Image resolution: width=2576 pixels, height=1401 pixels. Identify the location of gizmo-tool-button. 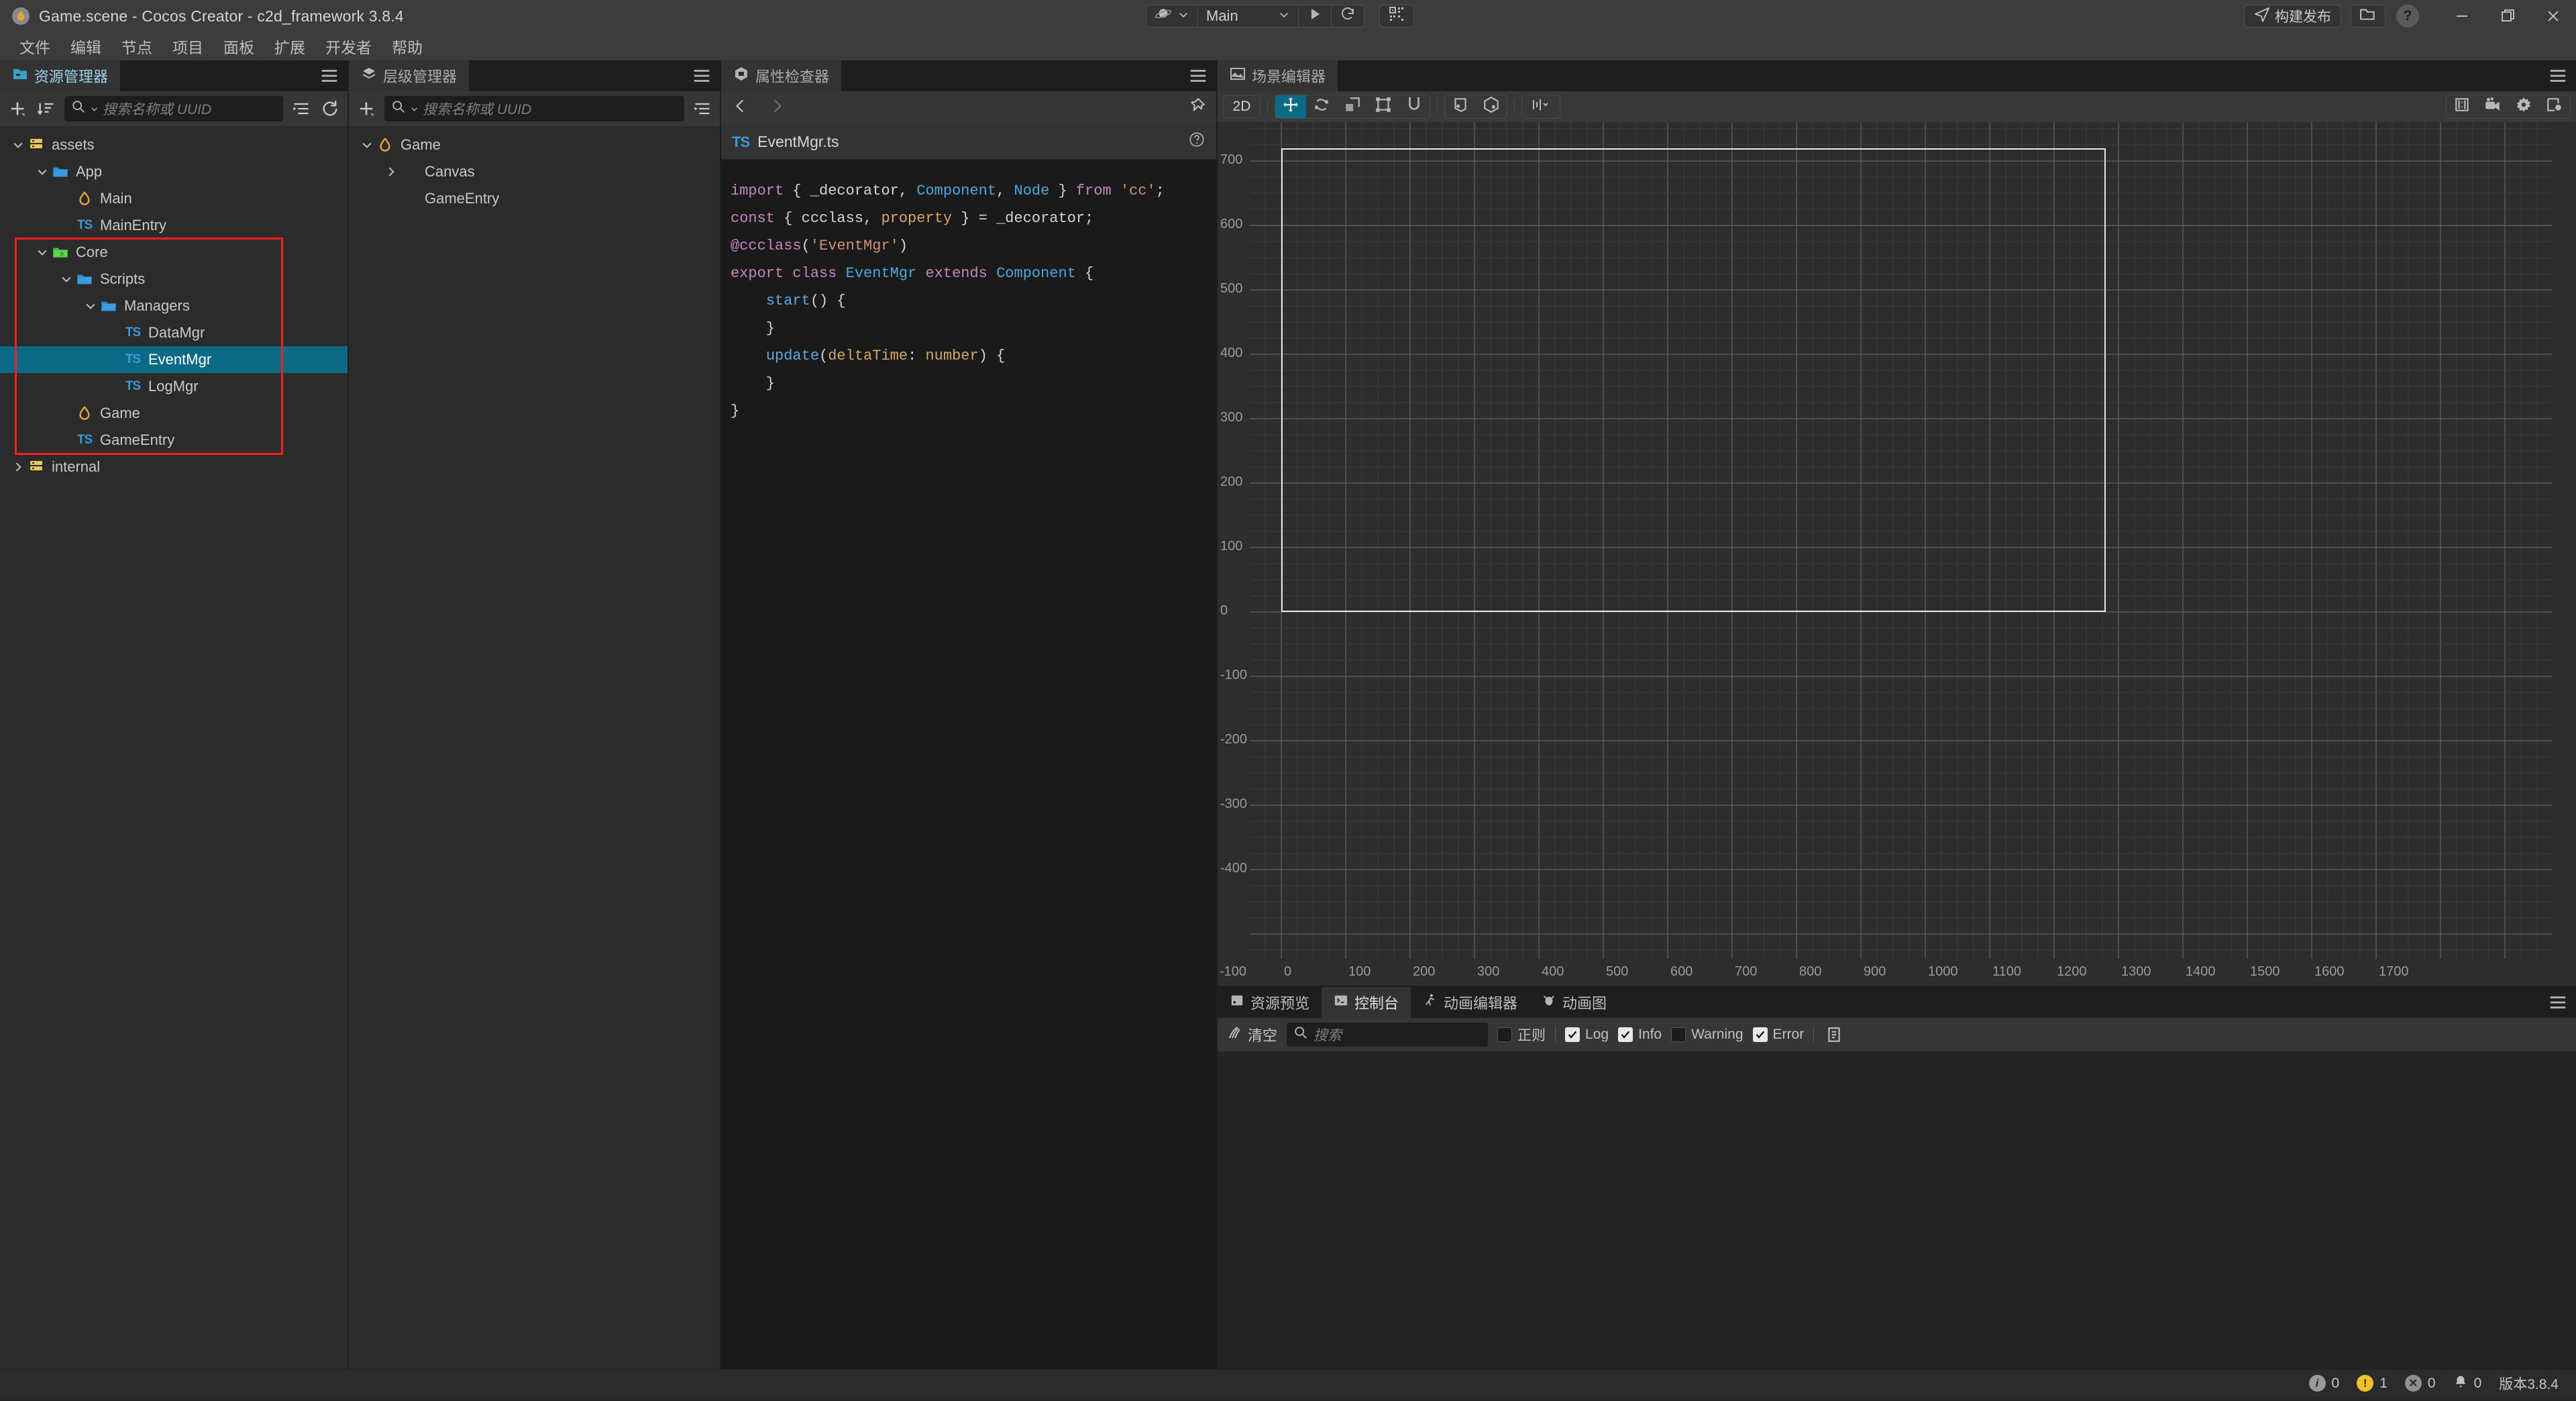
(1541, 107).